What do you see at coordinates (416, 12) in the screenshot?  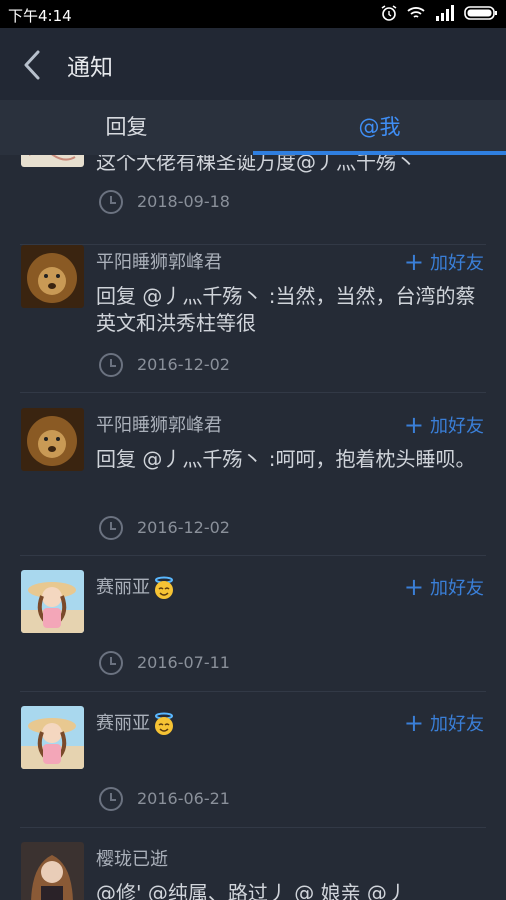 I see `wifi-icon` at bounding box center [416, 12].